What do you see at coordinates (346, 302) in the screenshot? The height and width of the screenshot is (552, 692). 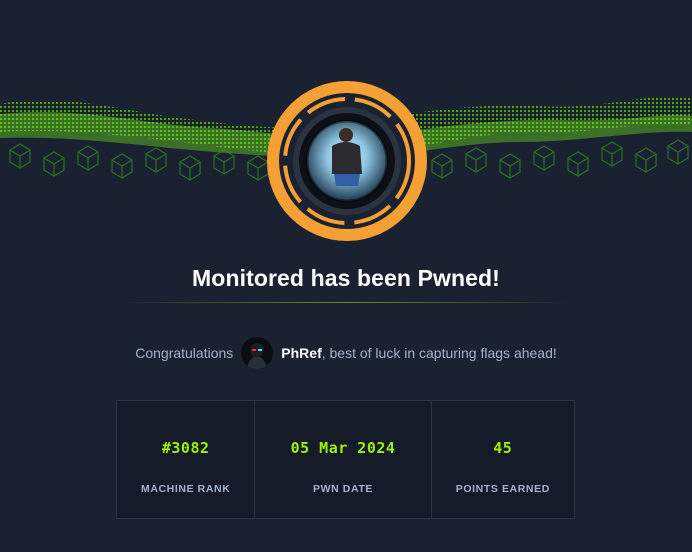 I see `title-divider` at bounding box center [346, 302].